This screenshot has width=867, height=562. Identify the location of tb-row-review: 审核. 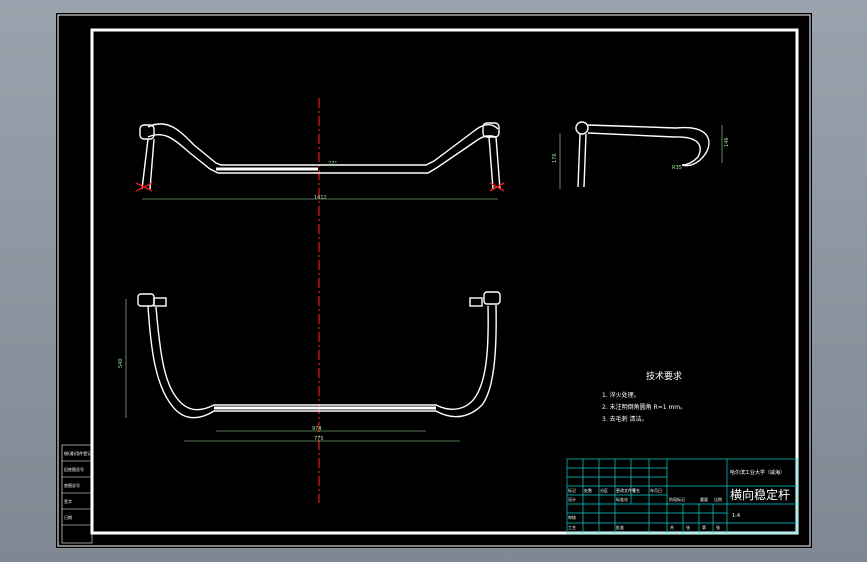
(572, 517).